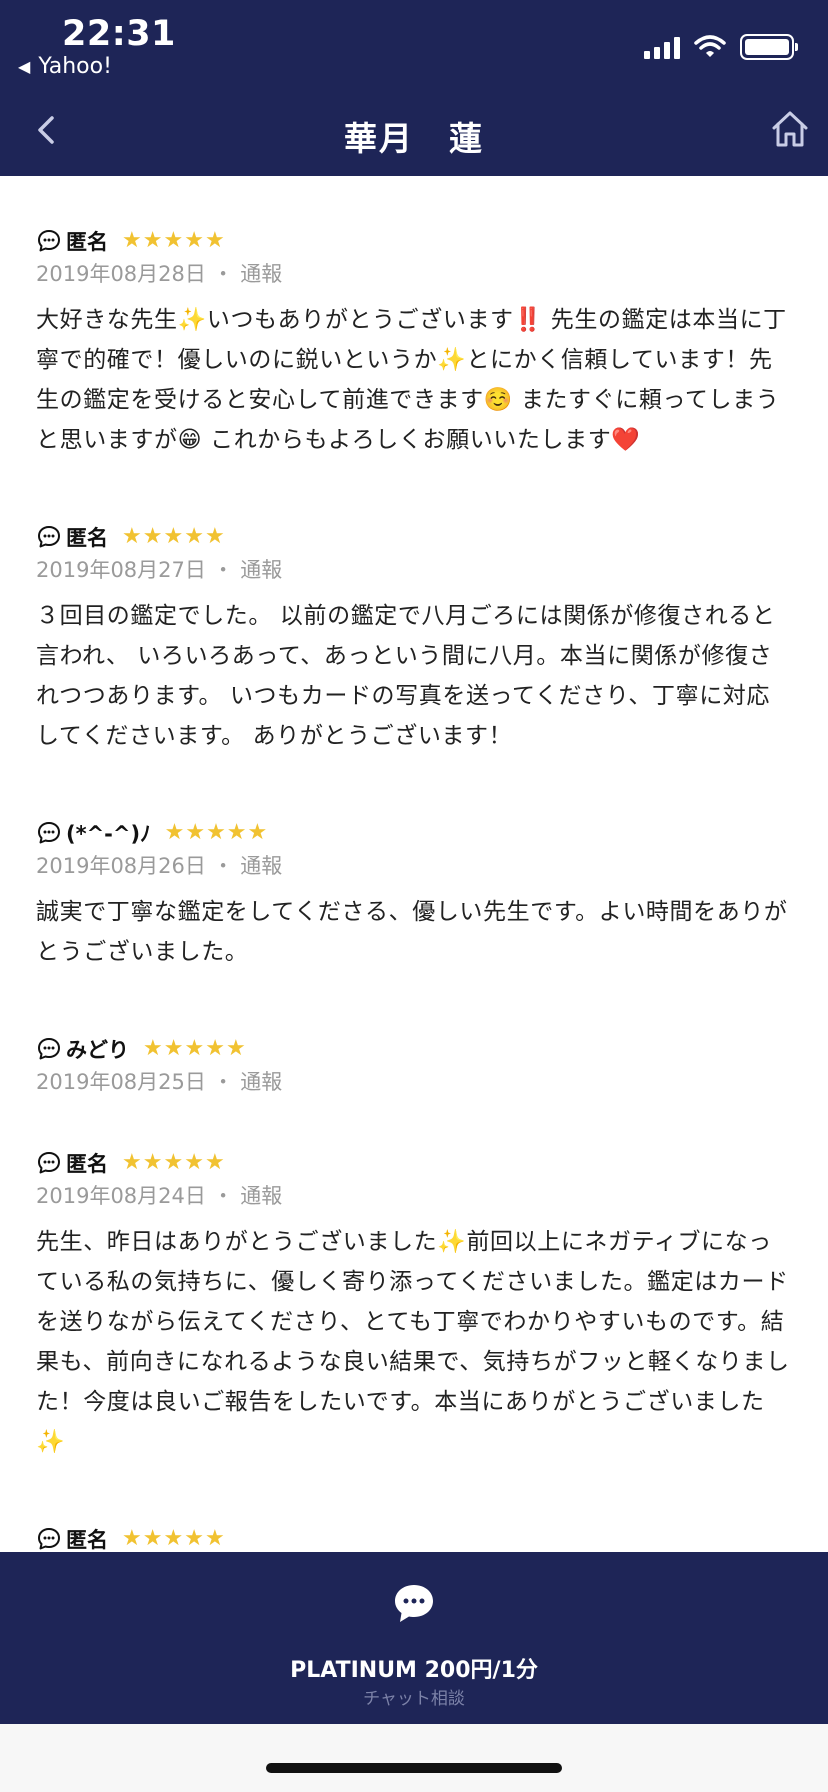  I want to click on status-time: 22:31, so click(119, 34).